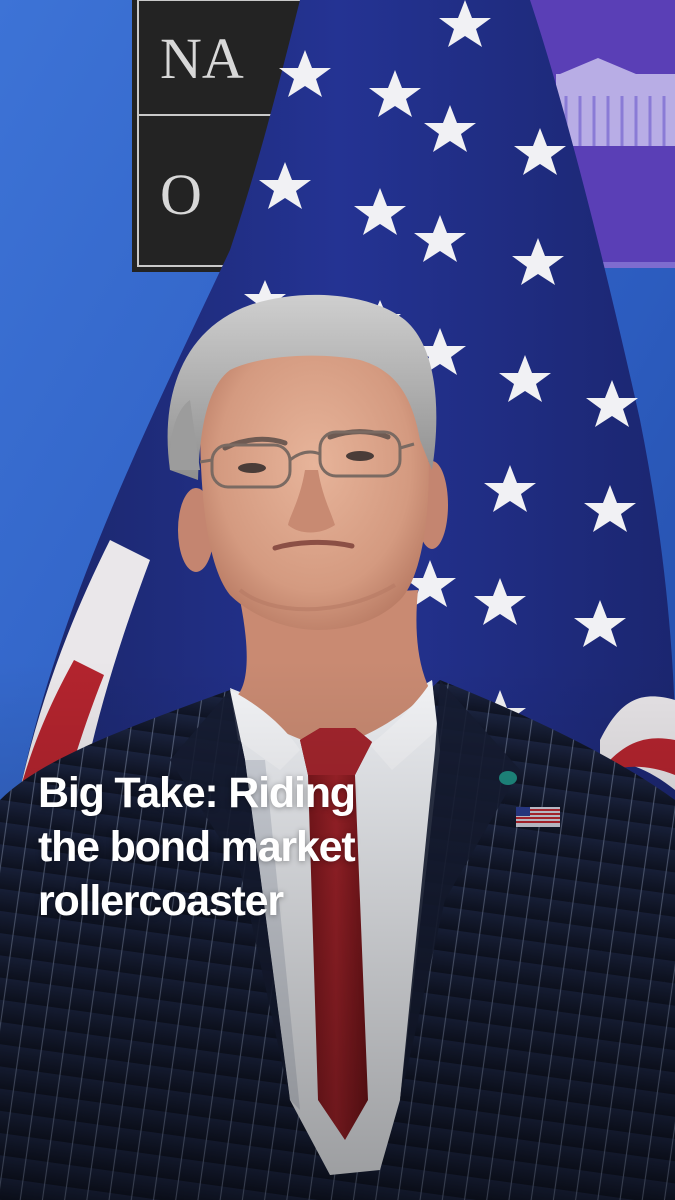 The height and width of the screenshot is (1200, 675). Describe the element at coordinates (197, 847) in the screenshot. I see `headline-line-2: the bond market` at that location.